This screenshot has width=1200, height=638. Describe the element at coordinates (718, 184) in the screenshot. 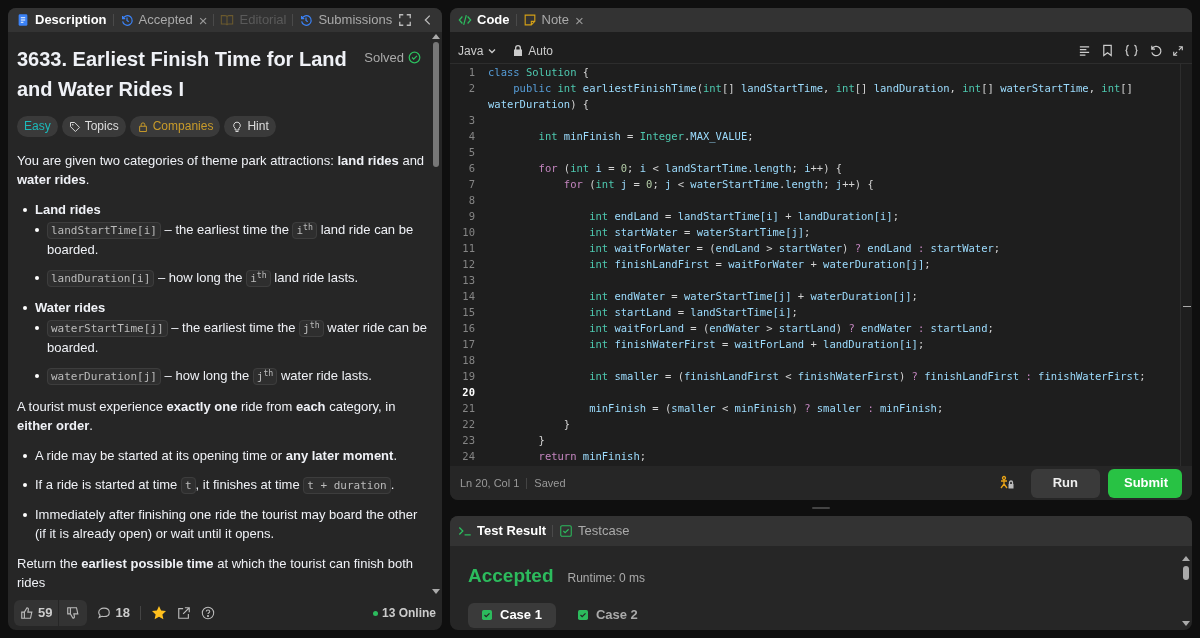

I see `code-line: for (int j = 0; j < waterStartTime.length; j++) {` at that location.